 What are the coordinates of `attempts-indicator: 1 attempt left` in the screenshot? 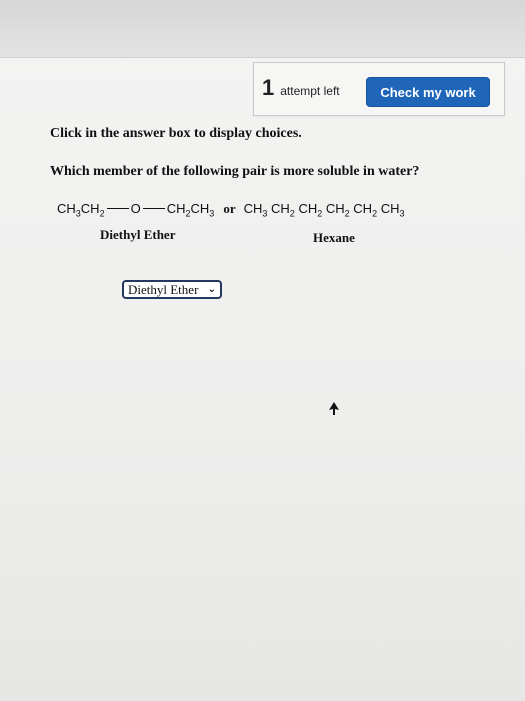 It's located at (301, 88).